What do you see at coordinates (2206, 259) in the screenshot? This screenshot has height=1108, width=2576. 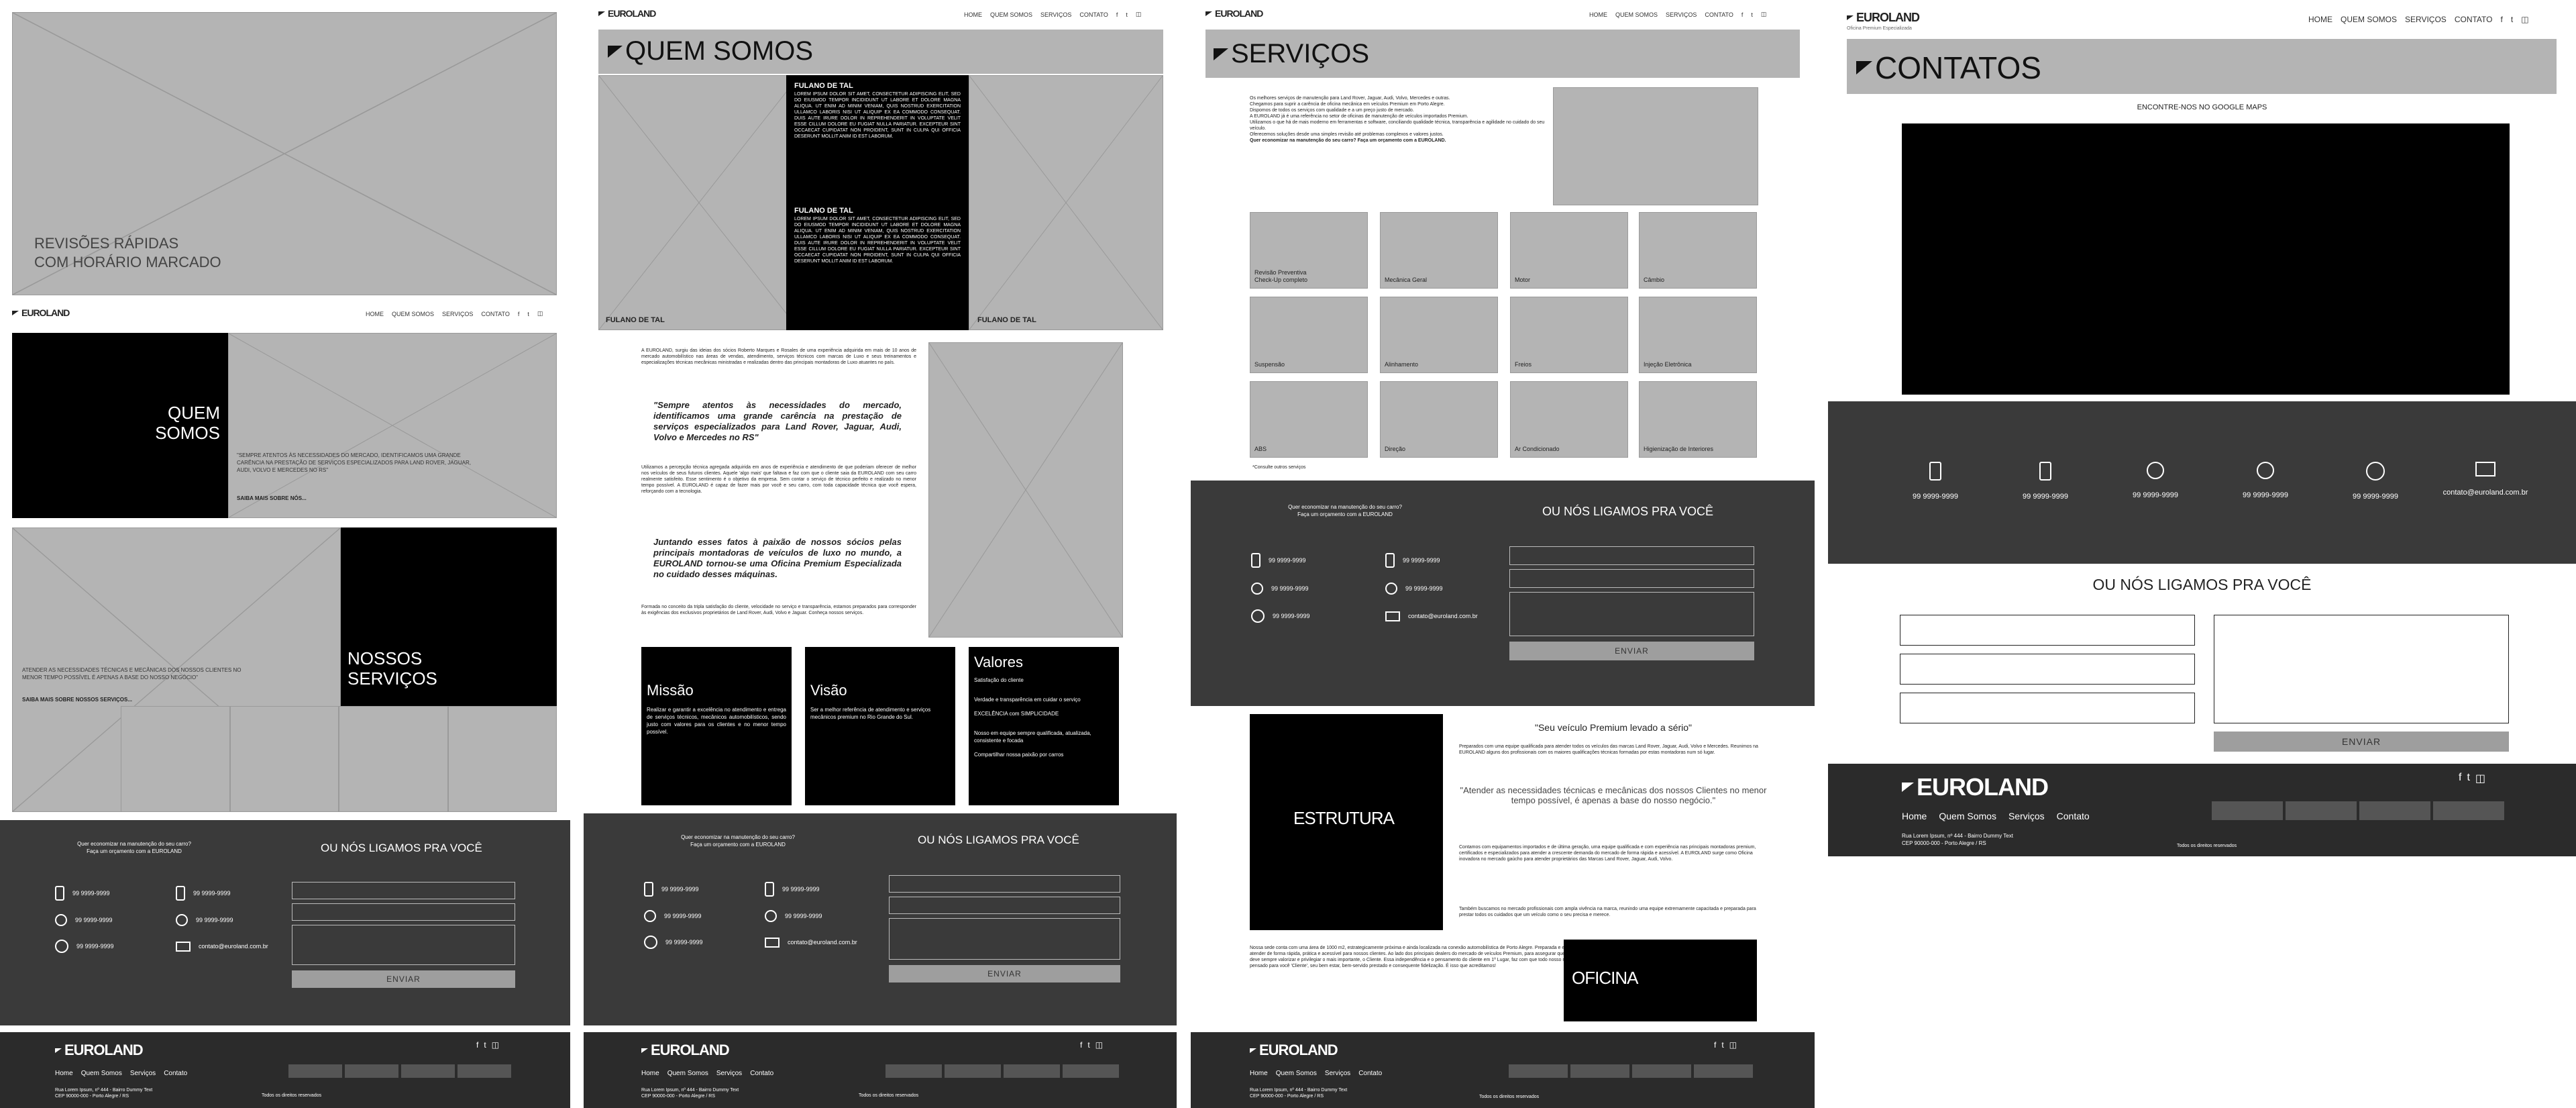 I see `google-map` at bounding box center [2206, 259].